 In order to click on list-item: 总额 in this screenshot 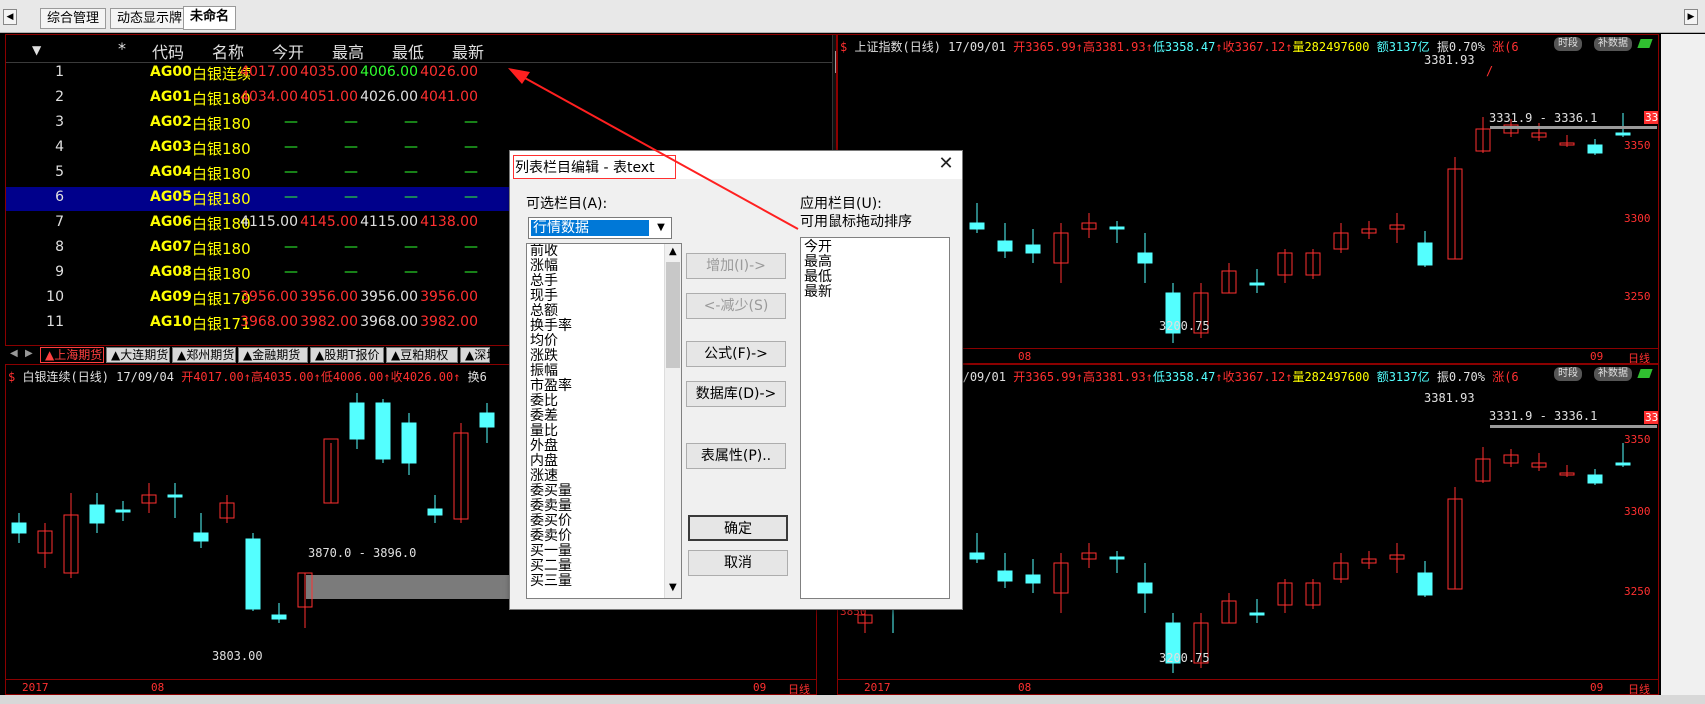, I will do `click(595, 311)`.